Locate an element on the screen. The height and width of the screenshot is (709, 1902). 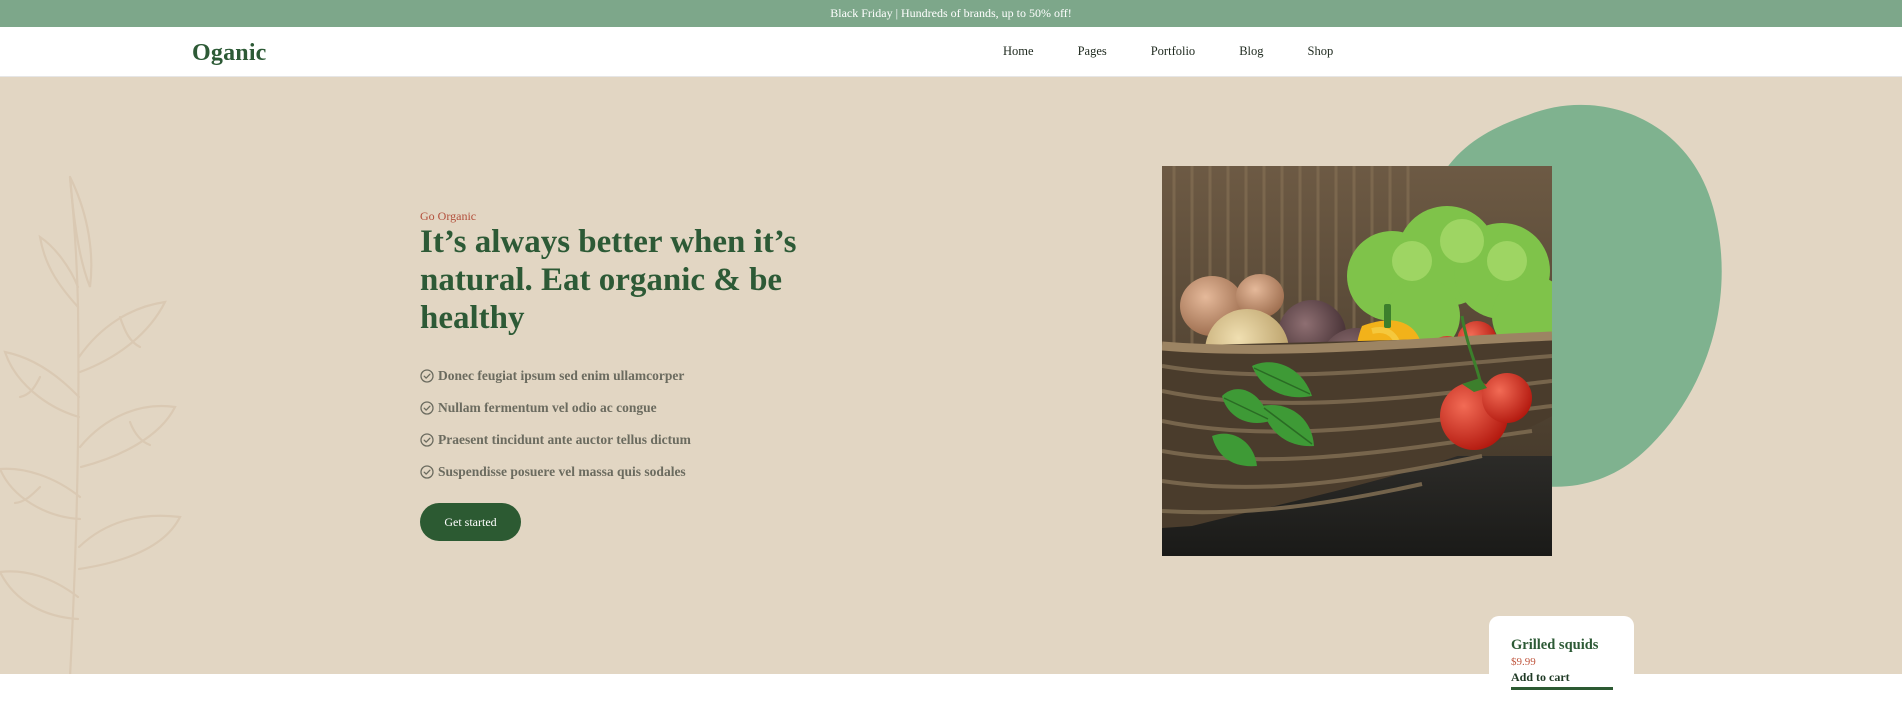
site-logo: Oganic is located at coordinates (229, 53).